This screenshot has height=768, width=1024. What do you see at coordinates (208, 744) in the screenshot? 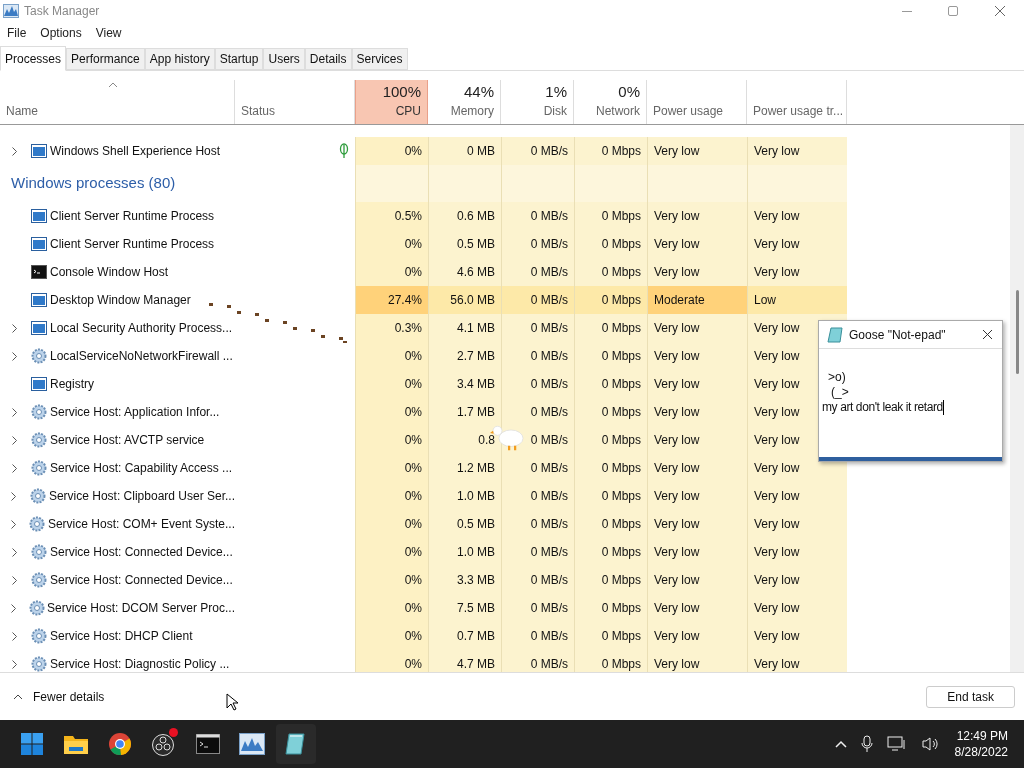
I see `terminal-icon` at bounding box center [208, 744].